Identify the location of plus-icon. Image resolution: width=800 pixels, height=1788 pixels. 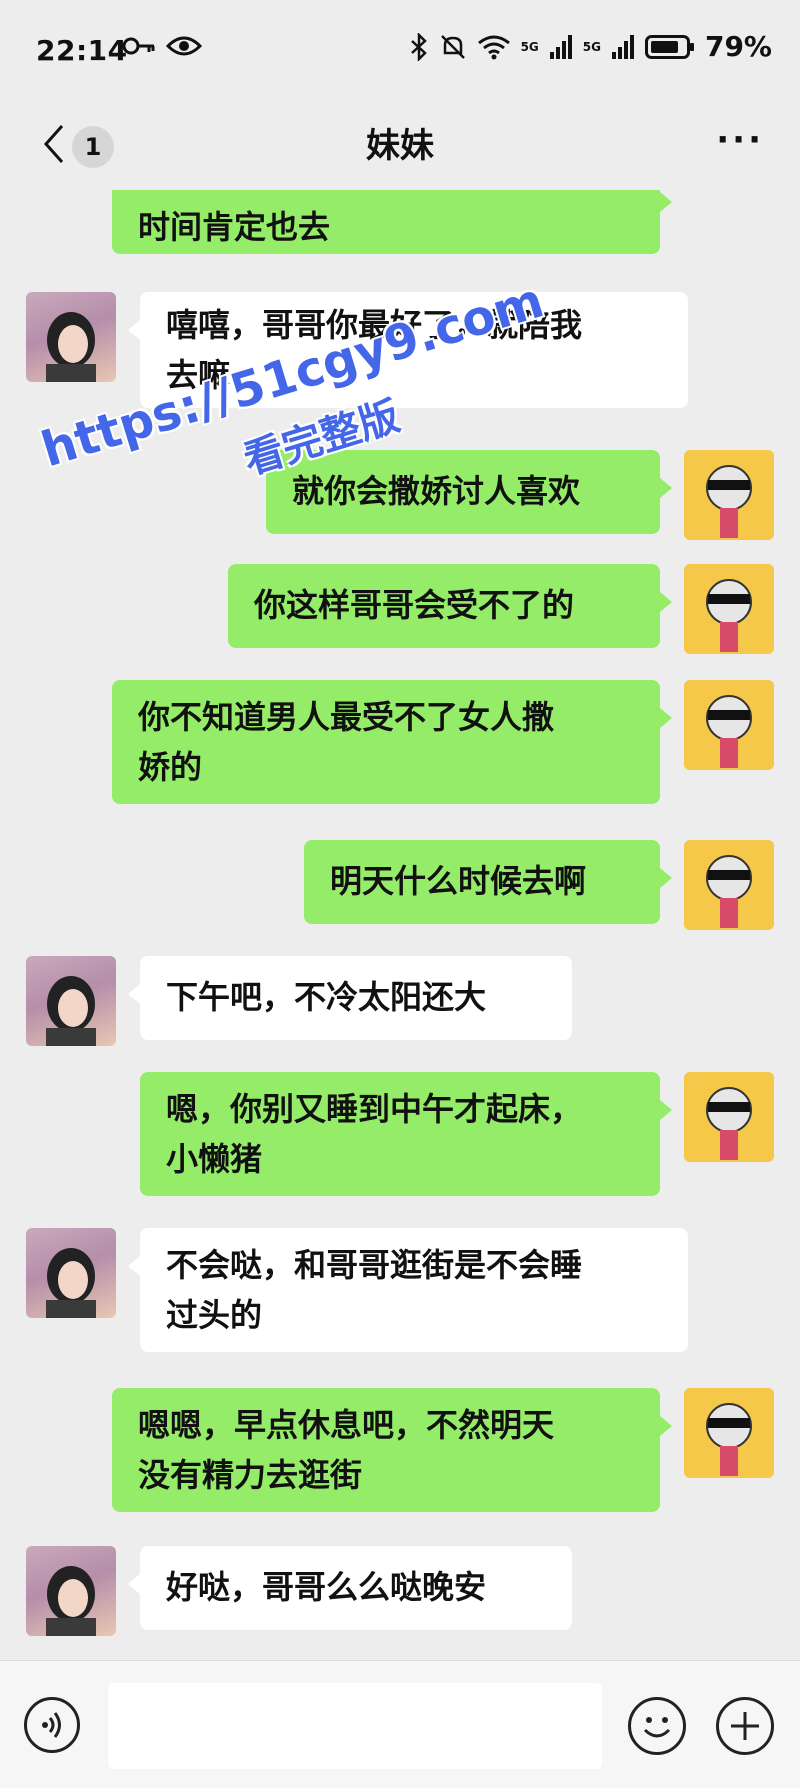
(745, 1726).